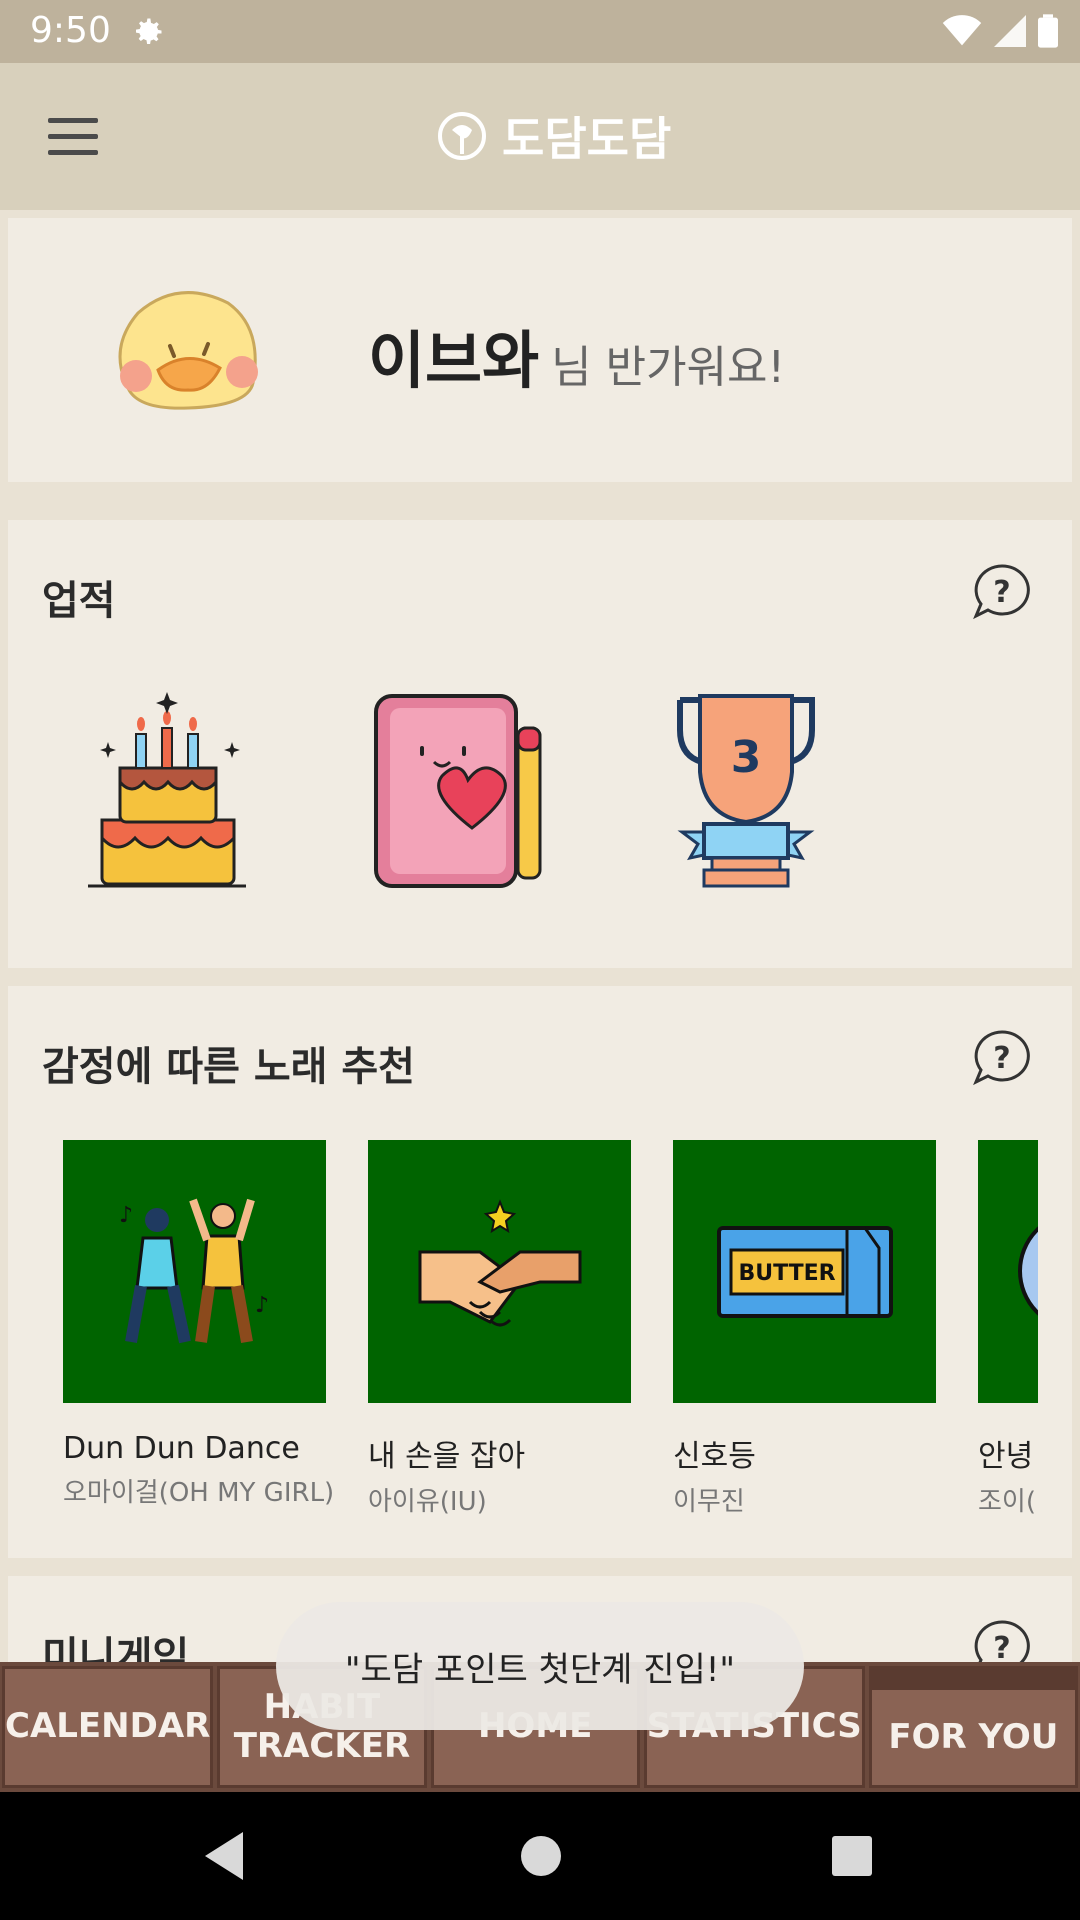 This screenshot has height=1920, width=1080. What do you see at coordinates (1006, 1456) in the screenshot?
I see `song-title: 안녕` at bounding box center [1006, 1456].